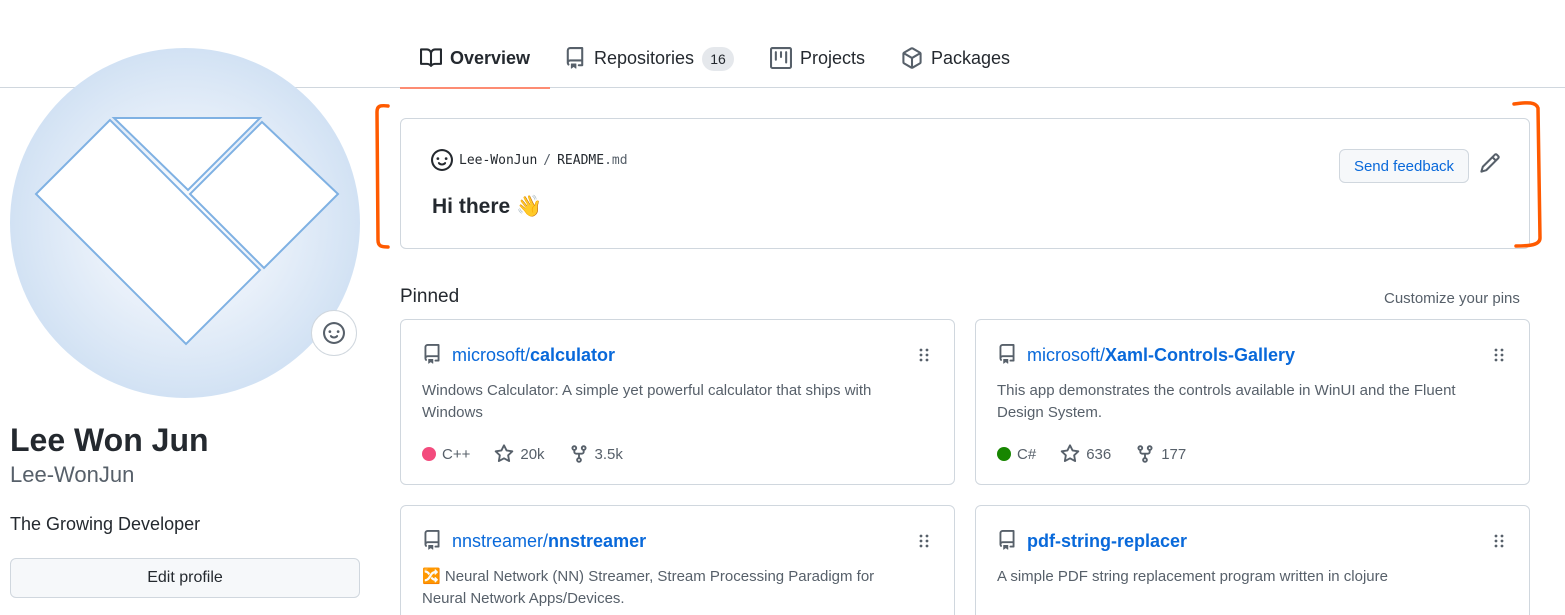  I want to click on readme-path: Lee-WonJun / README.md, so click(529, 160).